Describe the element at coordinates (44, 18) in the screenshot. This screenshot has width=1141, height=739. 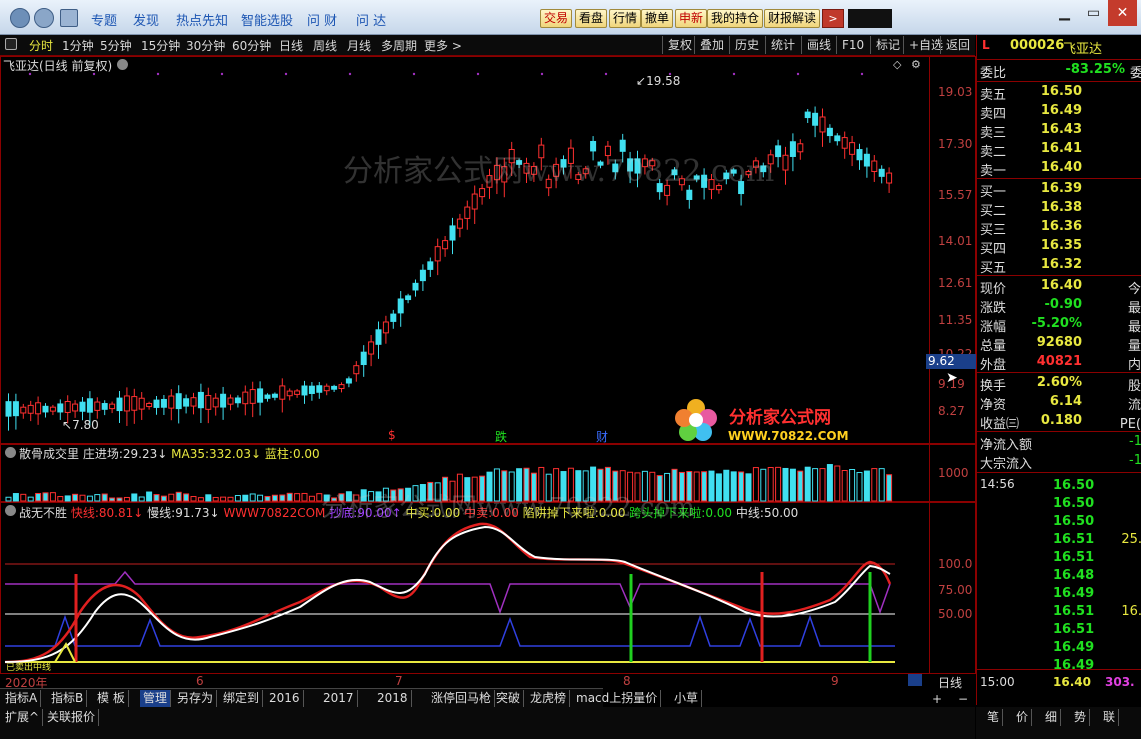
I see `forward-icon` at that location.